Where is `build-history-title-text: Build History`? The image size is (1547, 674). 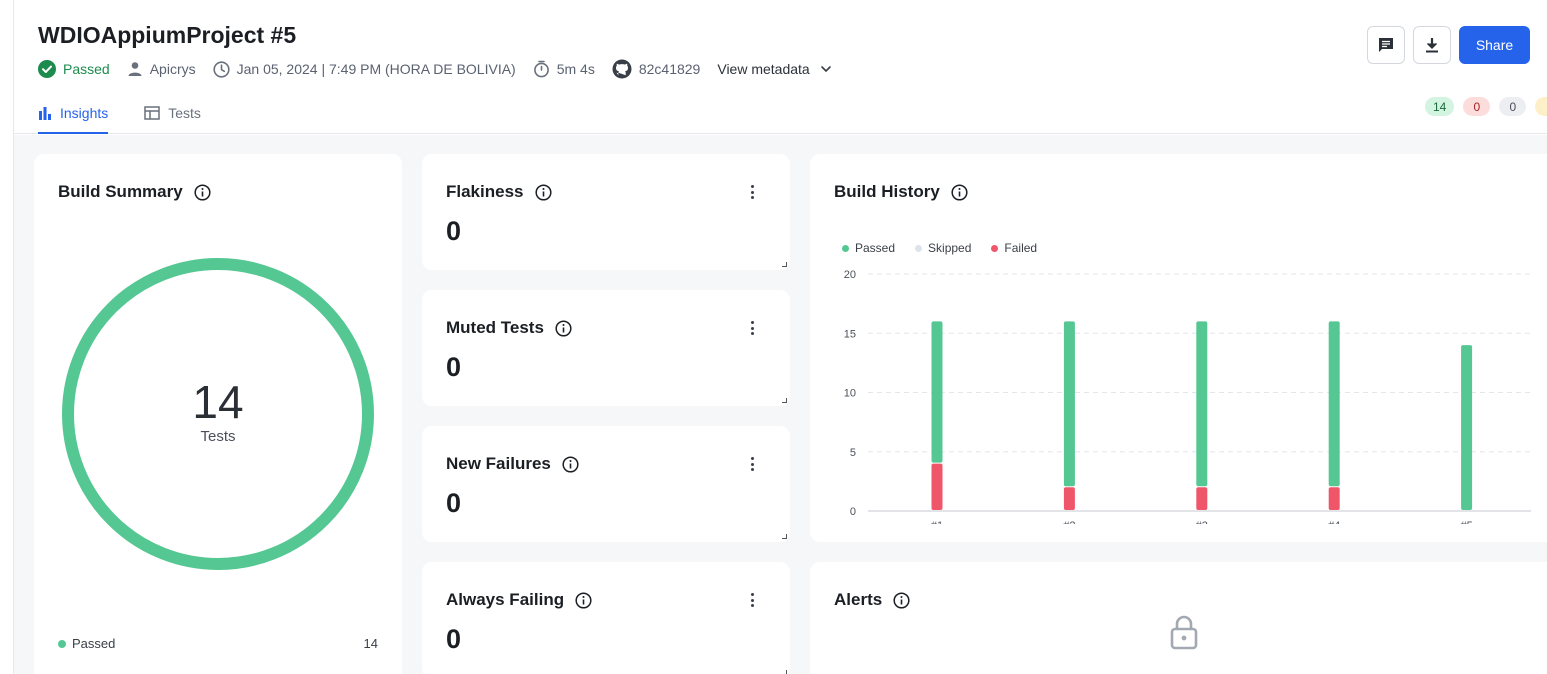
build-history-title-text: Build History is located at coordinates (887, 191).